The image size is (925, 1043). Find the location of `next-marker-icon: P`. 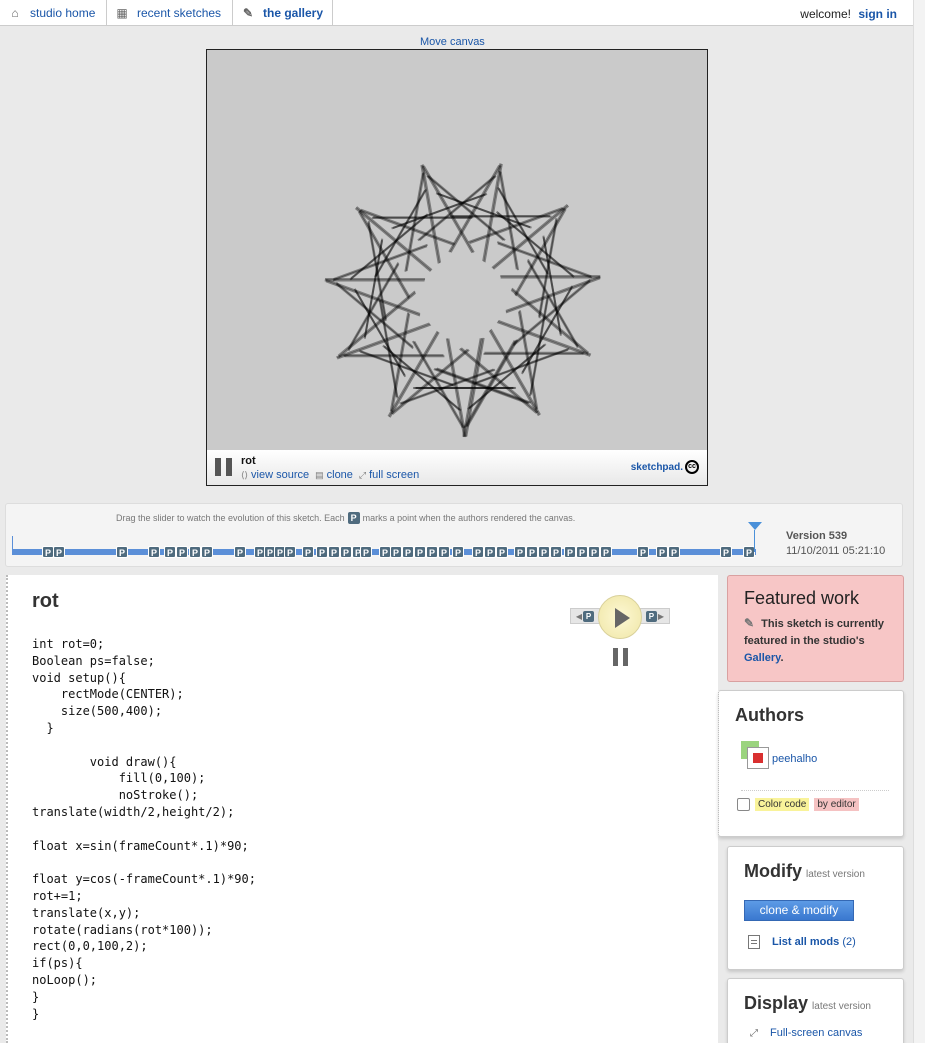

next-marker-icon: P is located at coordinates (651, 616).